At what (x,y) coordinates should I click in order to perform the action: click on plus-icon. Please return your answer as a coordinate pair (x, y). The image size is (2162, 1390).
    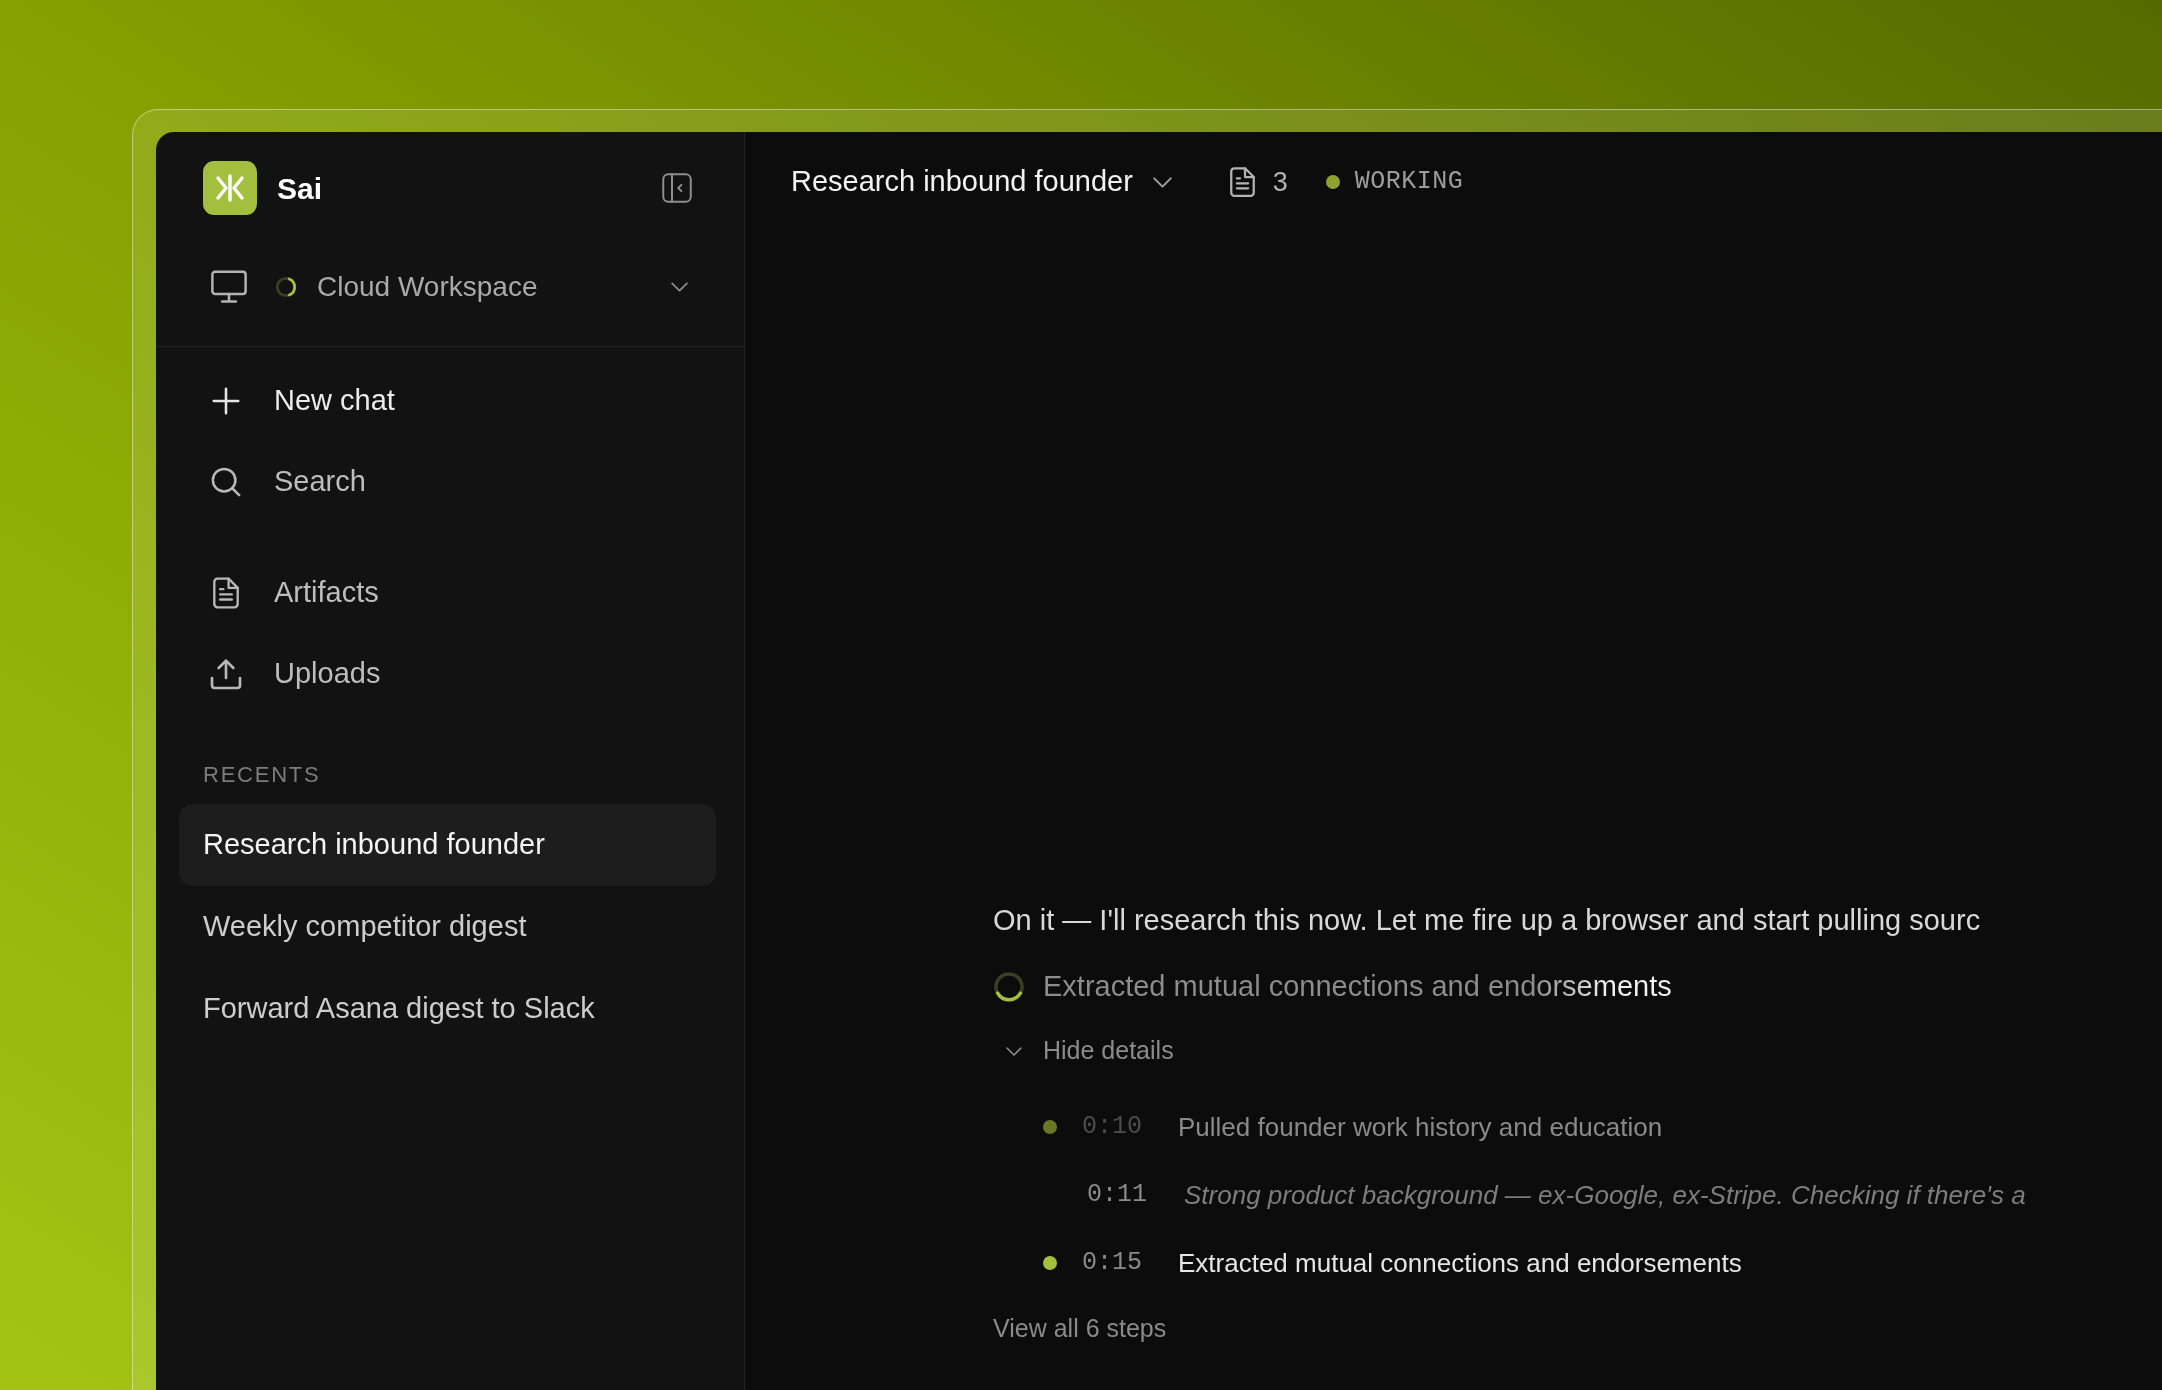
    Looking at the image, I should click on (226, 400).